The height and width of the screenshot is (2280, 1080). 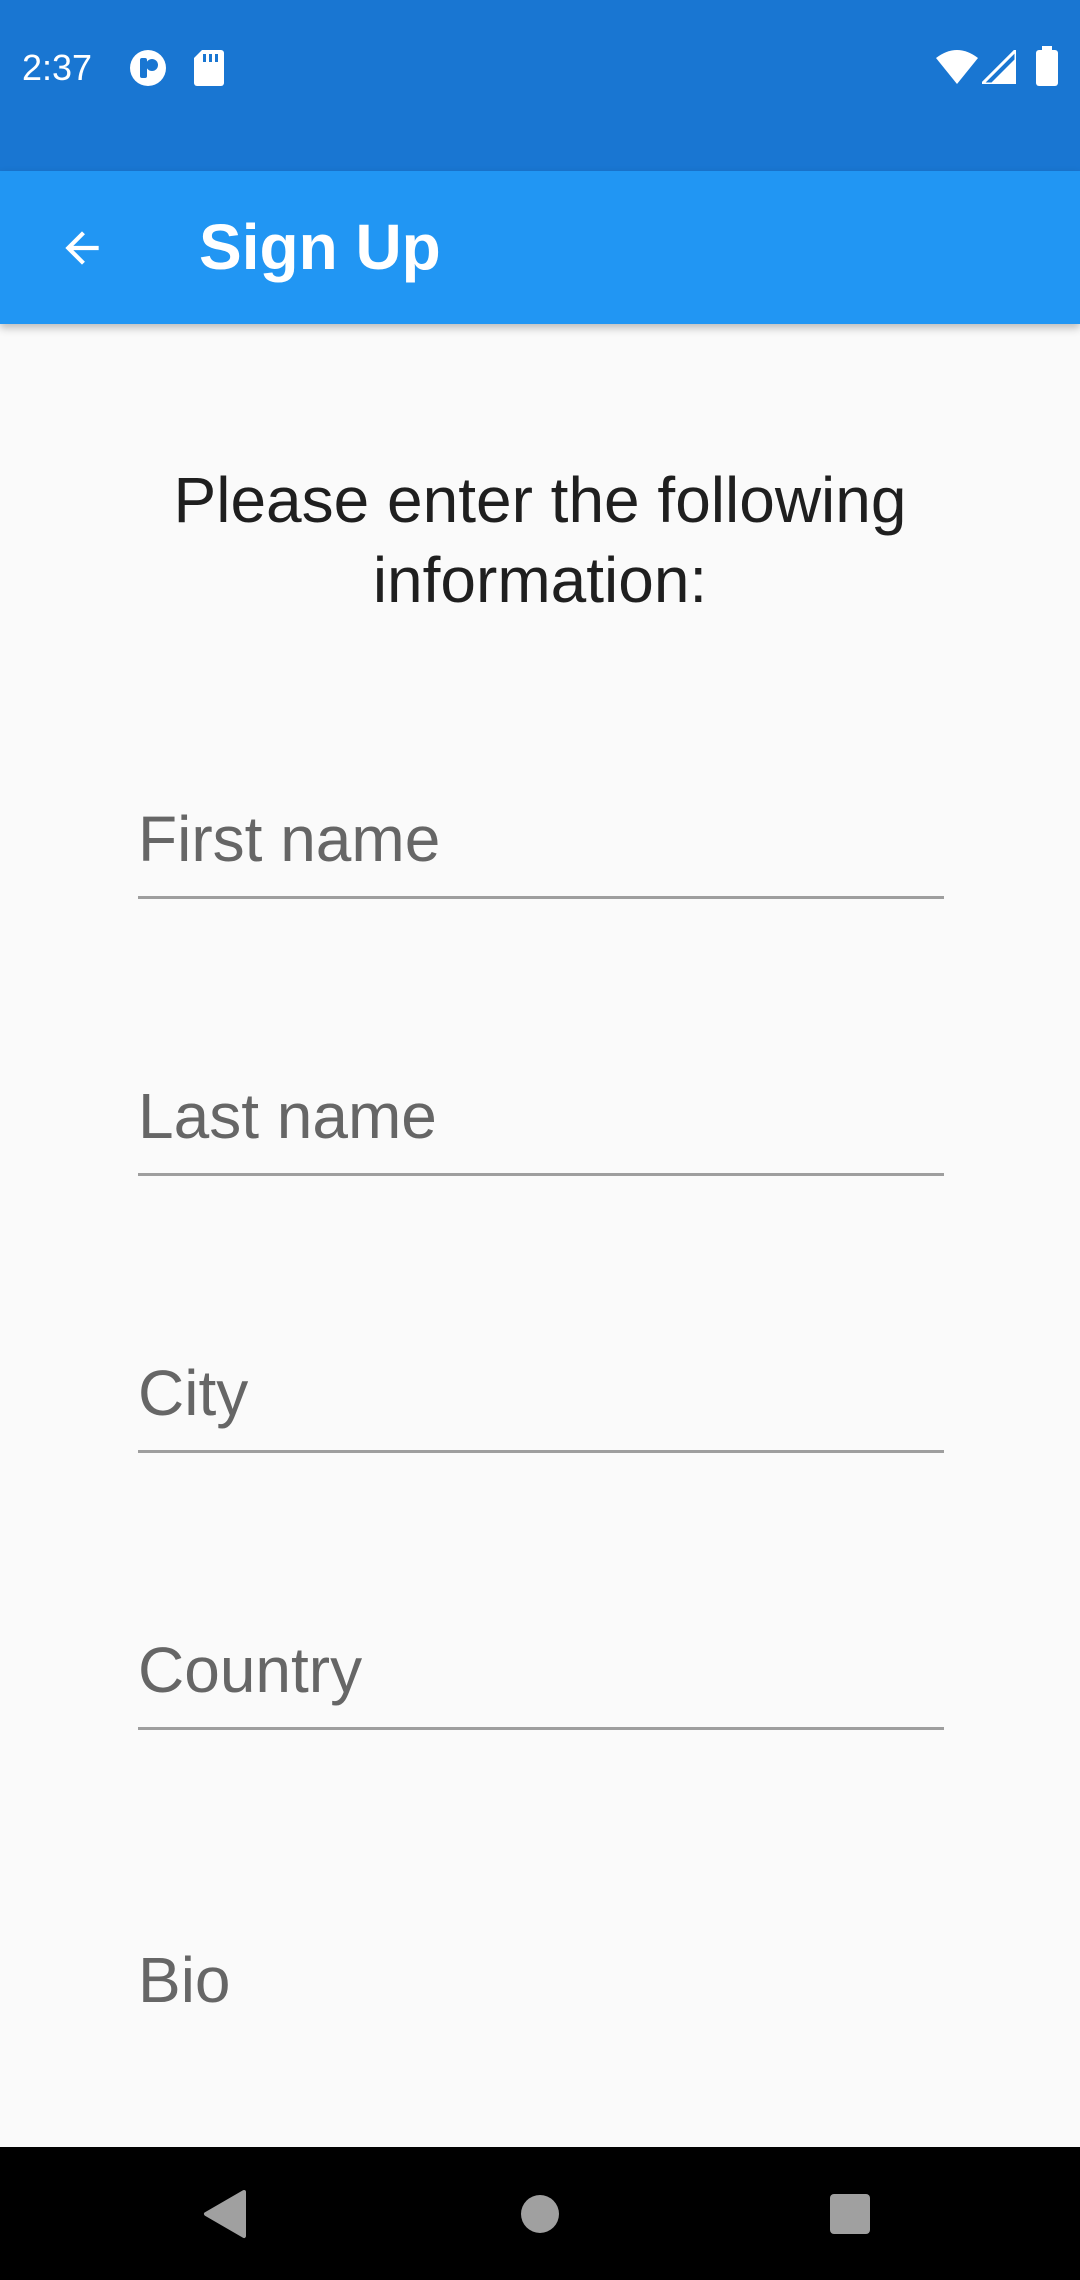 I want to click on last-name-field-container, so click(x=541, y=1116).